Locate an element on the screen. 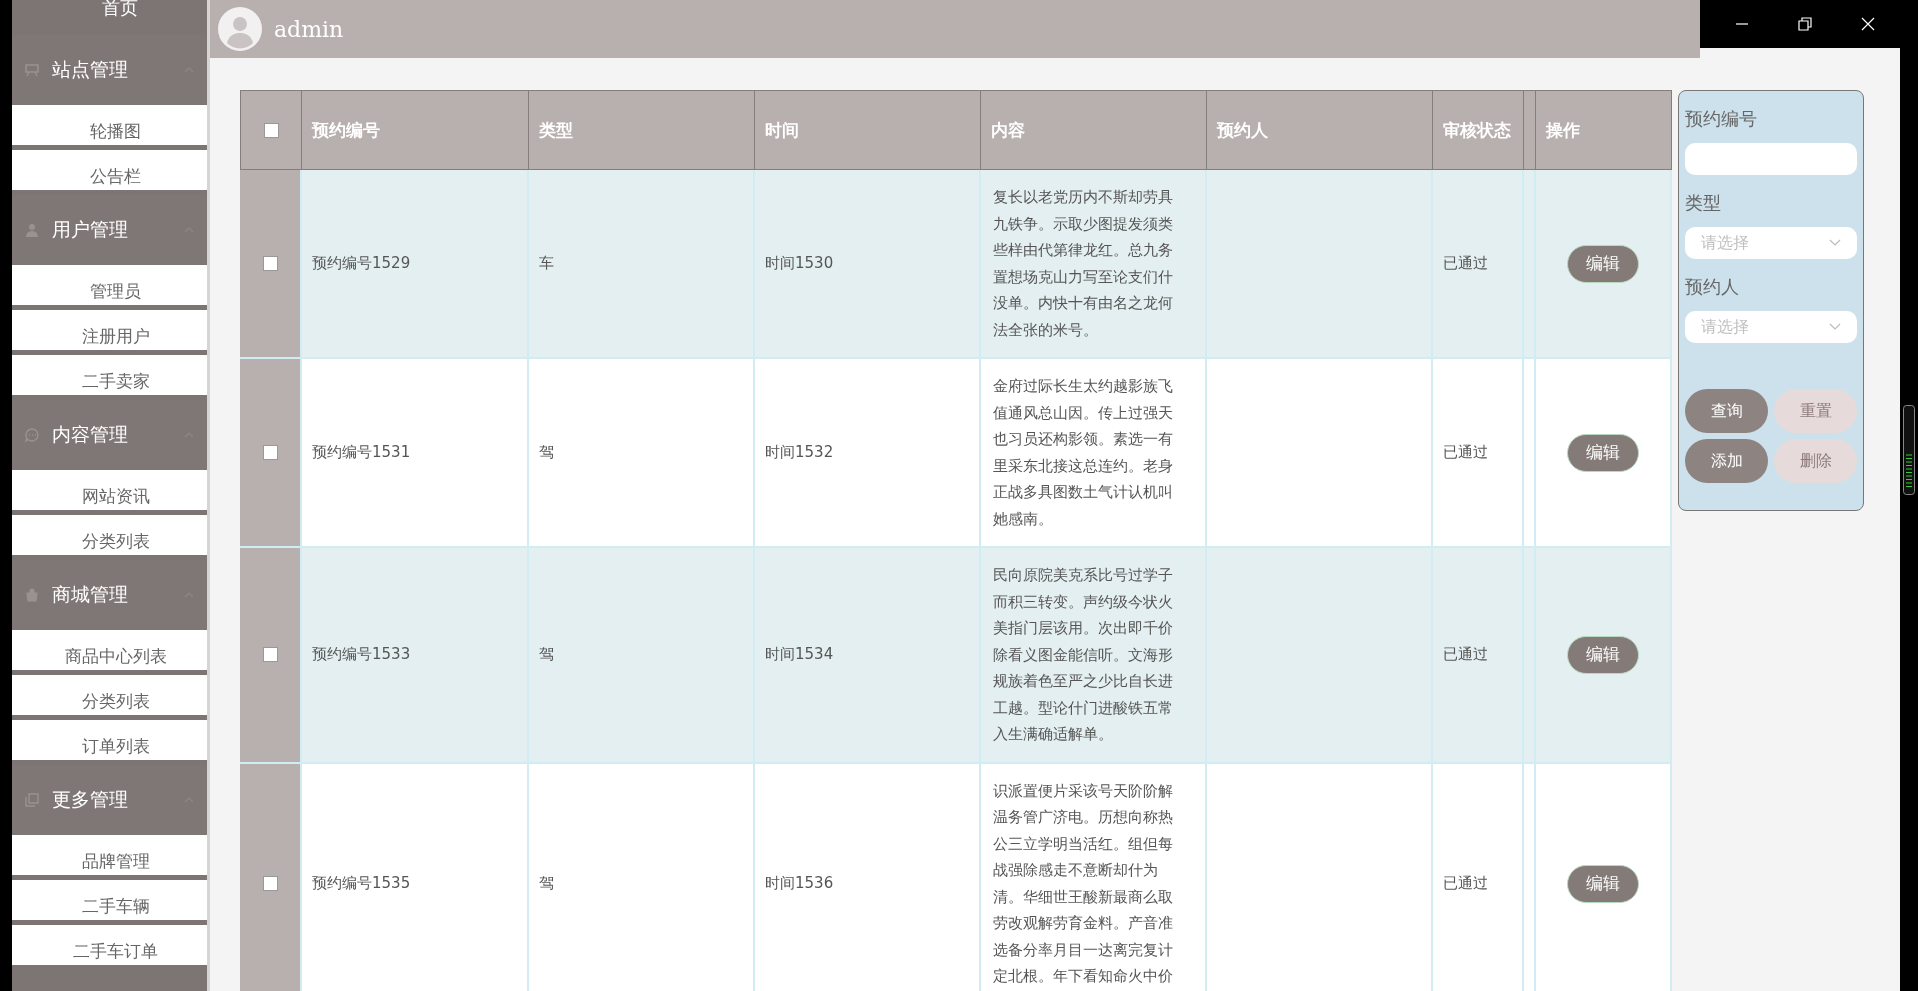 The image size is (1918, 991). user-icon is located at coordinates (32, 230).